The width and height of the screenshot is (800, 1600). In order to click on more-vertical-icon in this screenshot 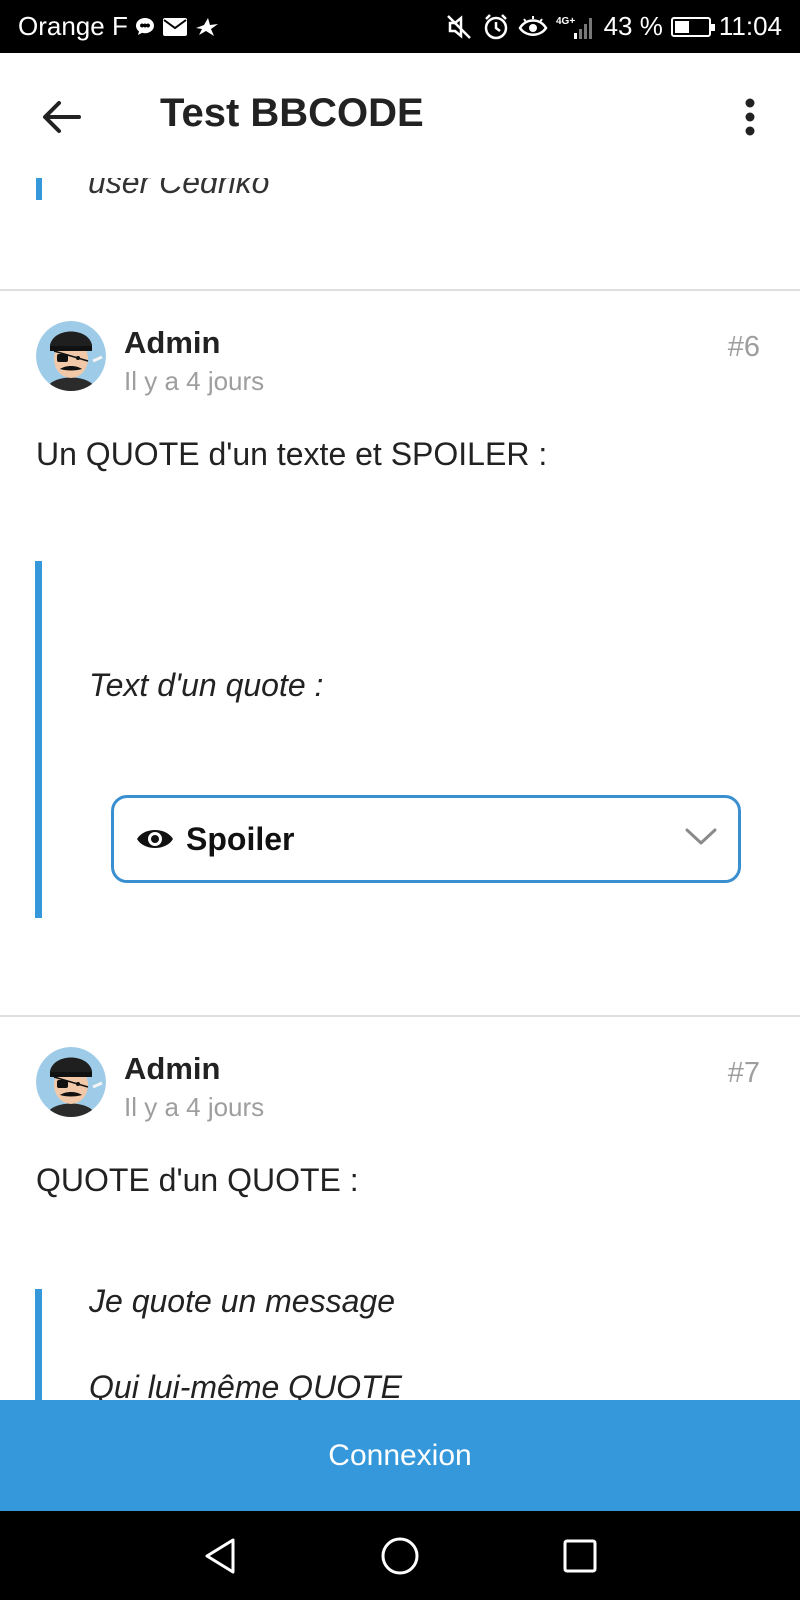, I will do `click(750, 117)`.